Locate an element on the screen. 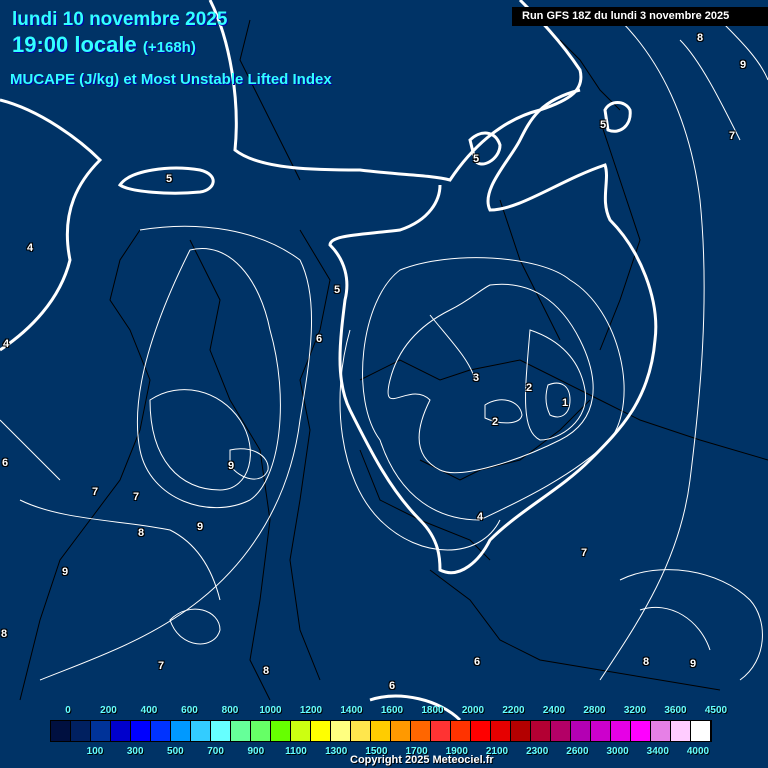 The width and height of the screenshot is (768, 768). legend-bottom-label: 500 is located at coordinates (175, 751).